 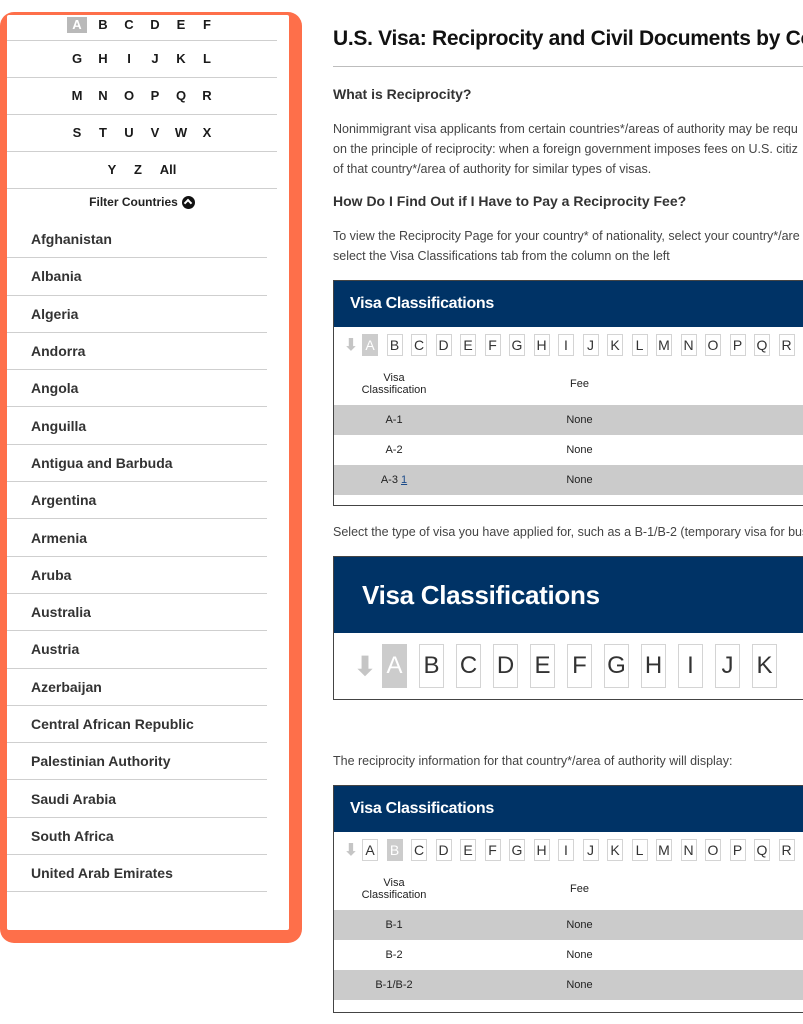 I want to click on letter-filter-l: L, so click(x=207, y=59).